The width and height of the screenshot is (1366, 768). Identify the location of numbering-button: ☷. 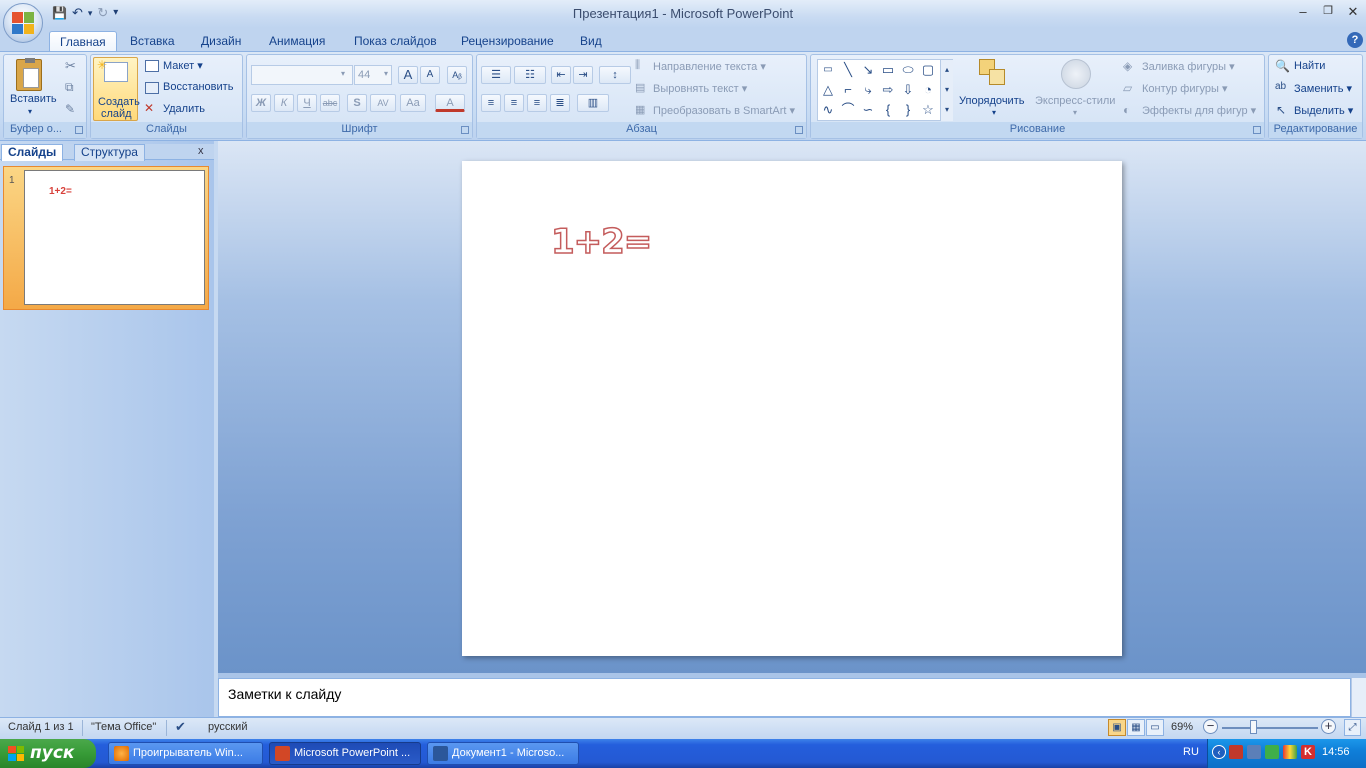
(530, 75).